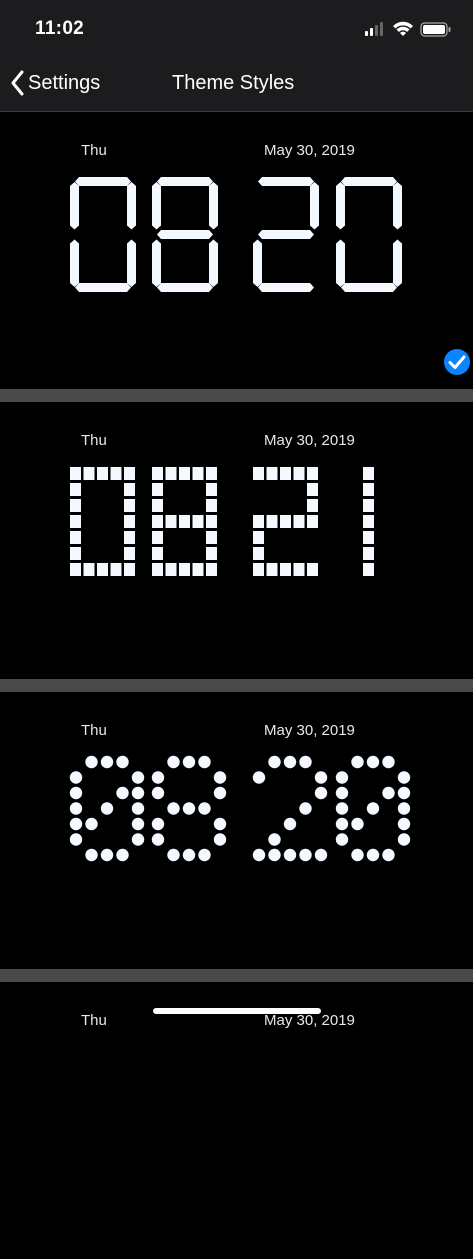 The image size is (473, 1259). I want to click on navigation-bar: Settings Theme Styles, so click(236, 84).